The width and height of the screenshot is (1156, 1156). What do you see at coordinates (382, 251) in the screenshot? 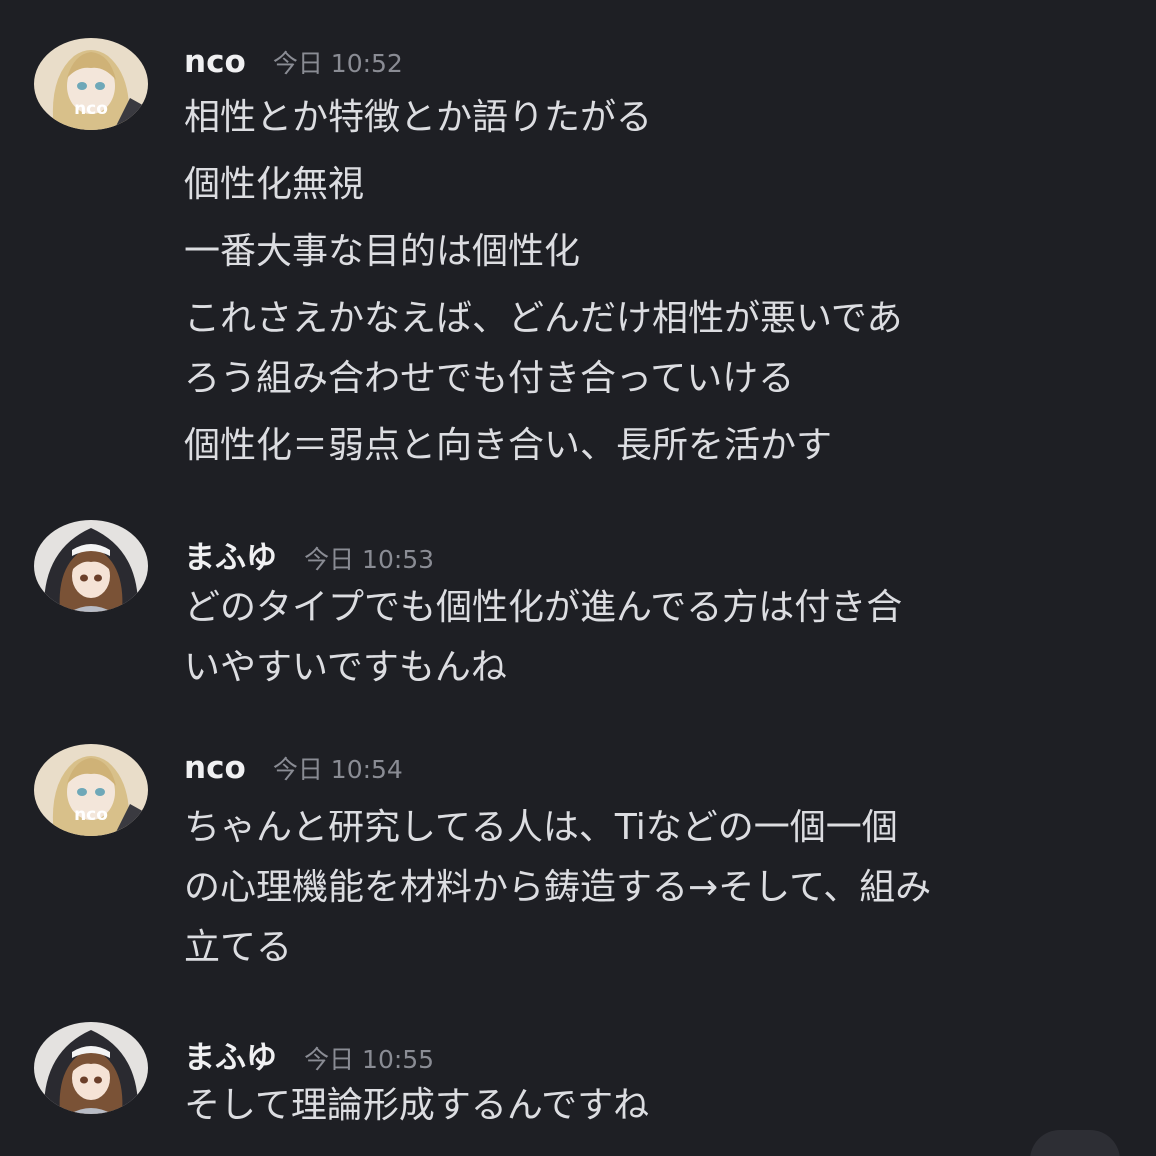
I see `message-line: 一番大事な目的は個性化` at bounding box center [382, 251].